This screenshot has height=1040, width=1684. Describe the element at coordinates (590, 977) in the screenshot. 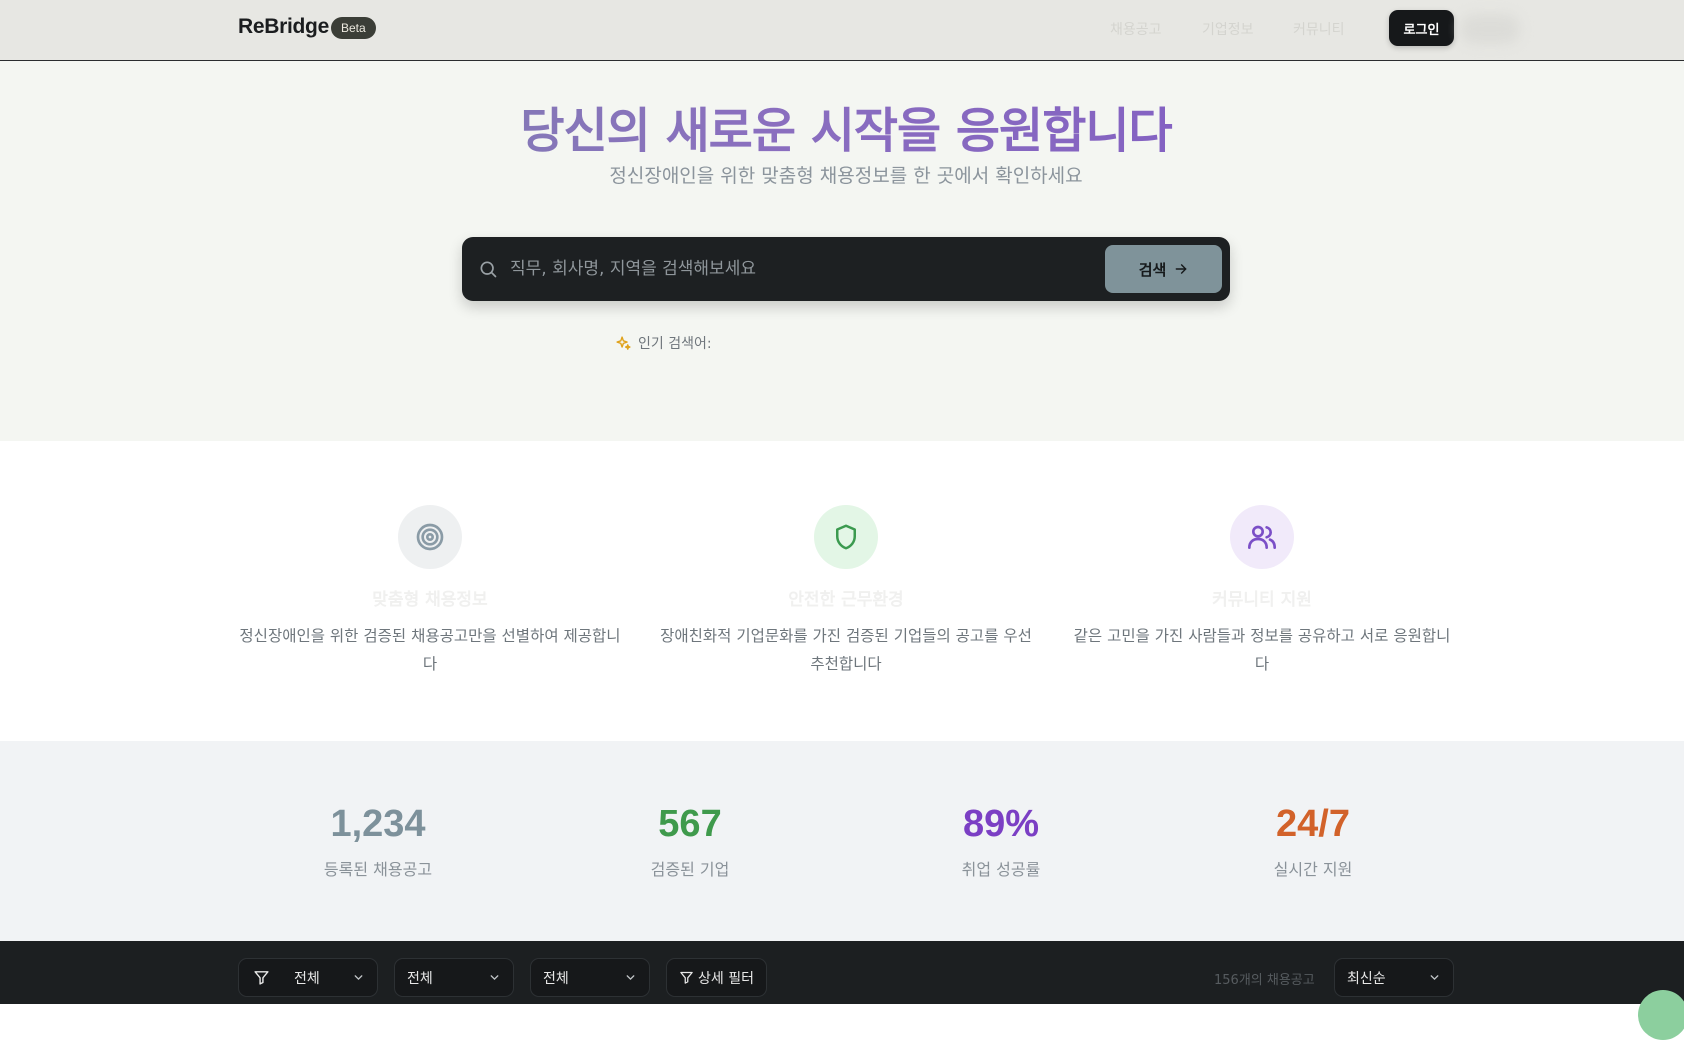

I see `type-filter-select: 전체` at that location.